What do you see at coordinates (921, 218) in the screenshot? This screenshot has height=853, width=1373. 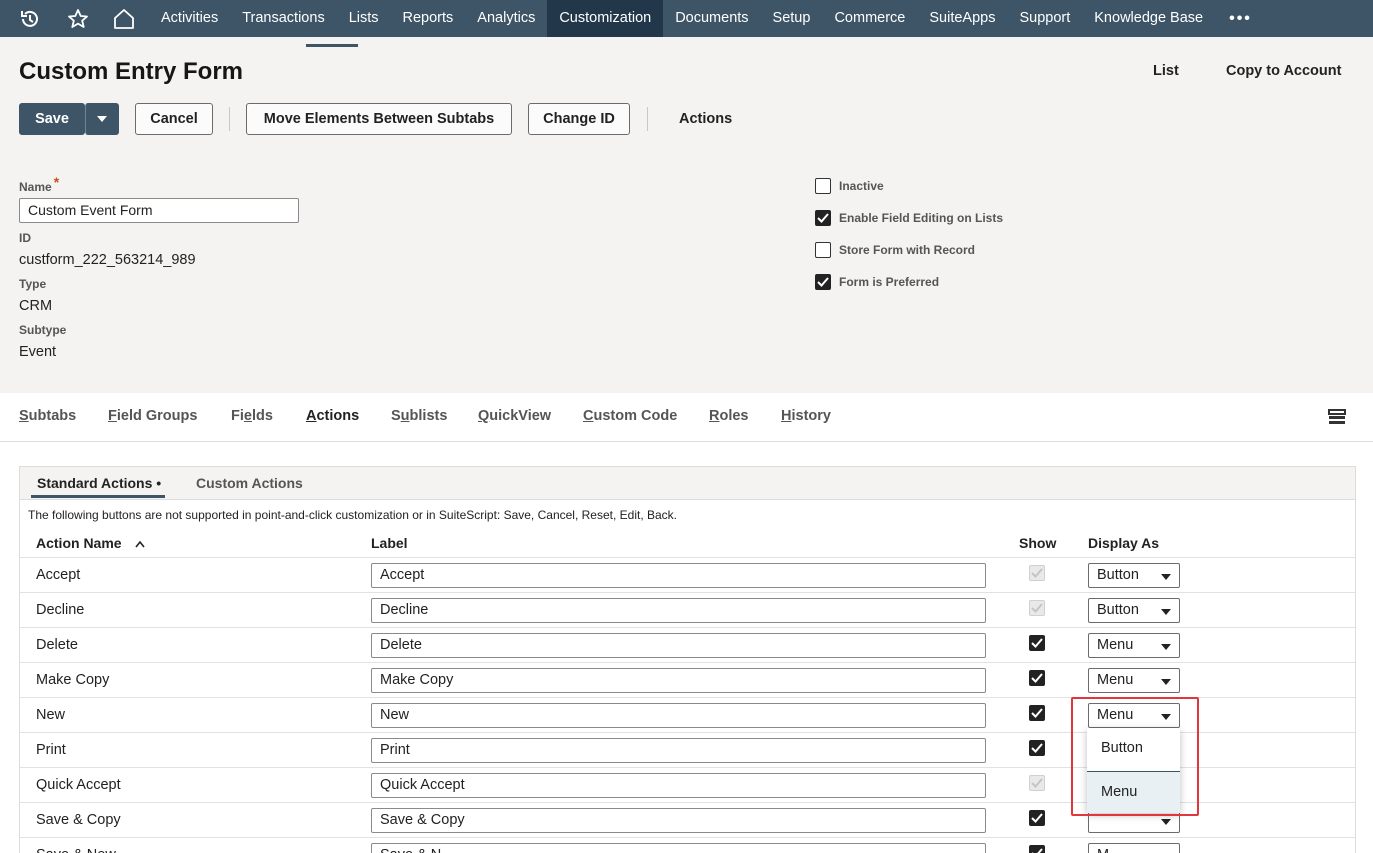 I see `checkbox-label: Enable Field Editing on Lists` at bounding box center [921, 218].